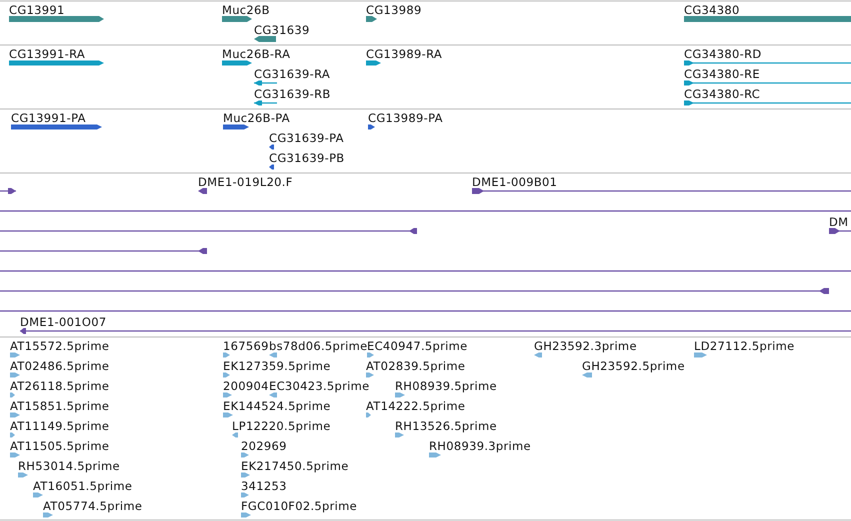  I want to click on feature-label: RH08939.5prime, so click(446, 386).